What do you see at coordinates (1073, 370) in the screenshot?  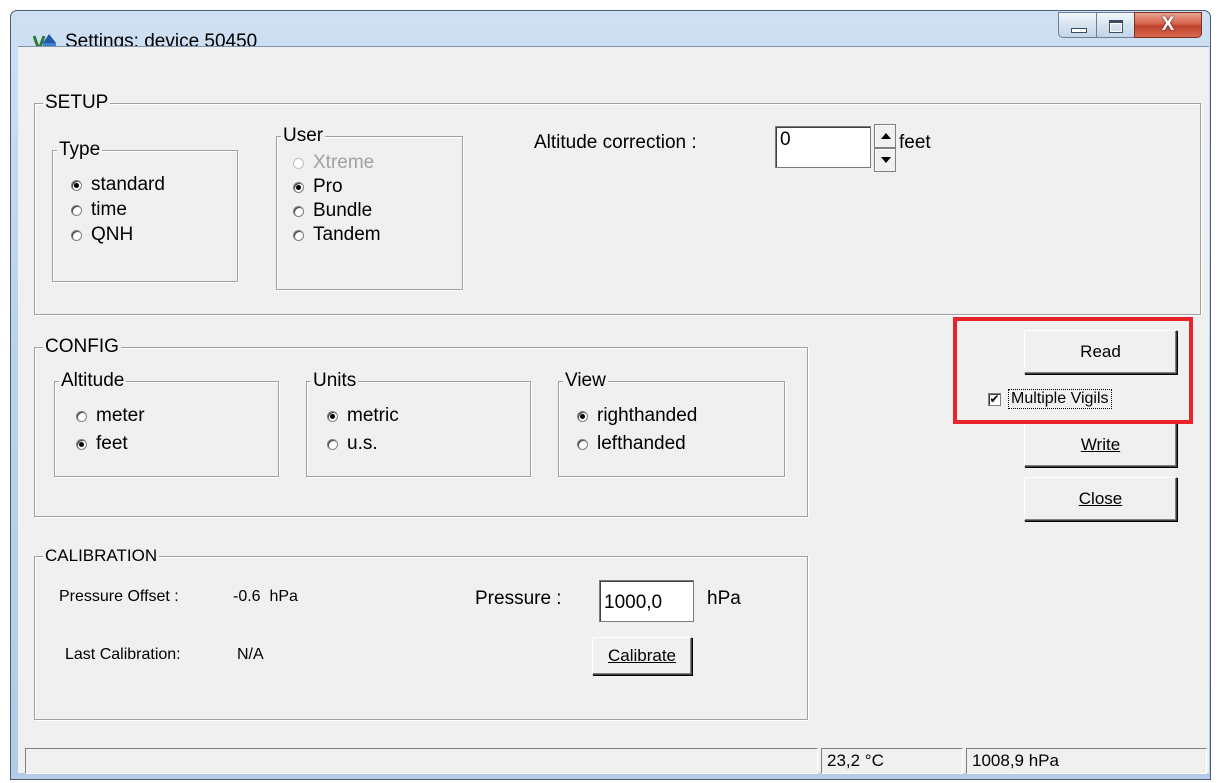 I see `highlight-annotation-box` at bounding box center [1073, 370].